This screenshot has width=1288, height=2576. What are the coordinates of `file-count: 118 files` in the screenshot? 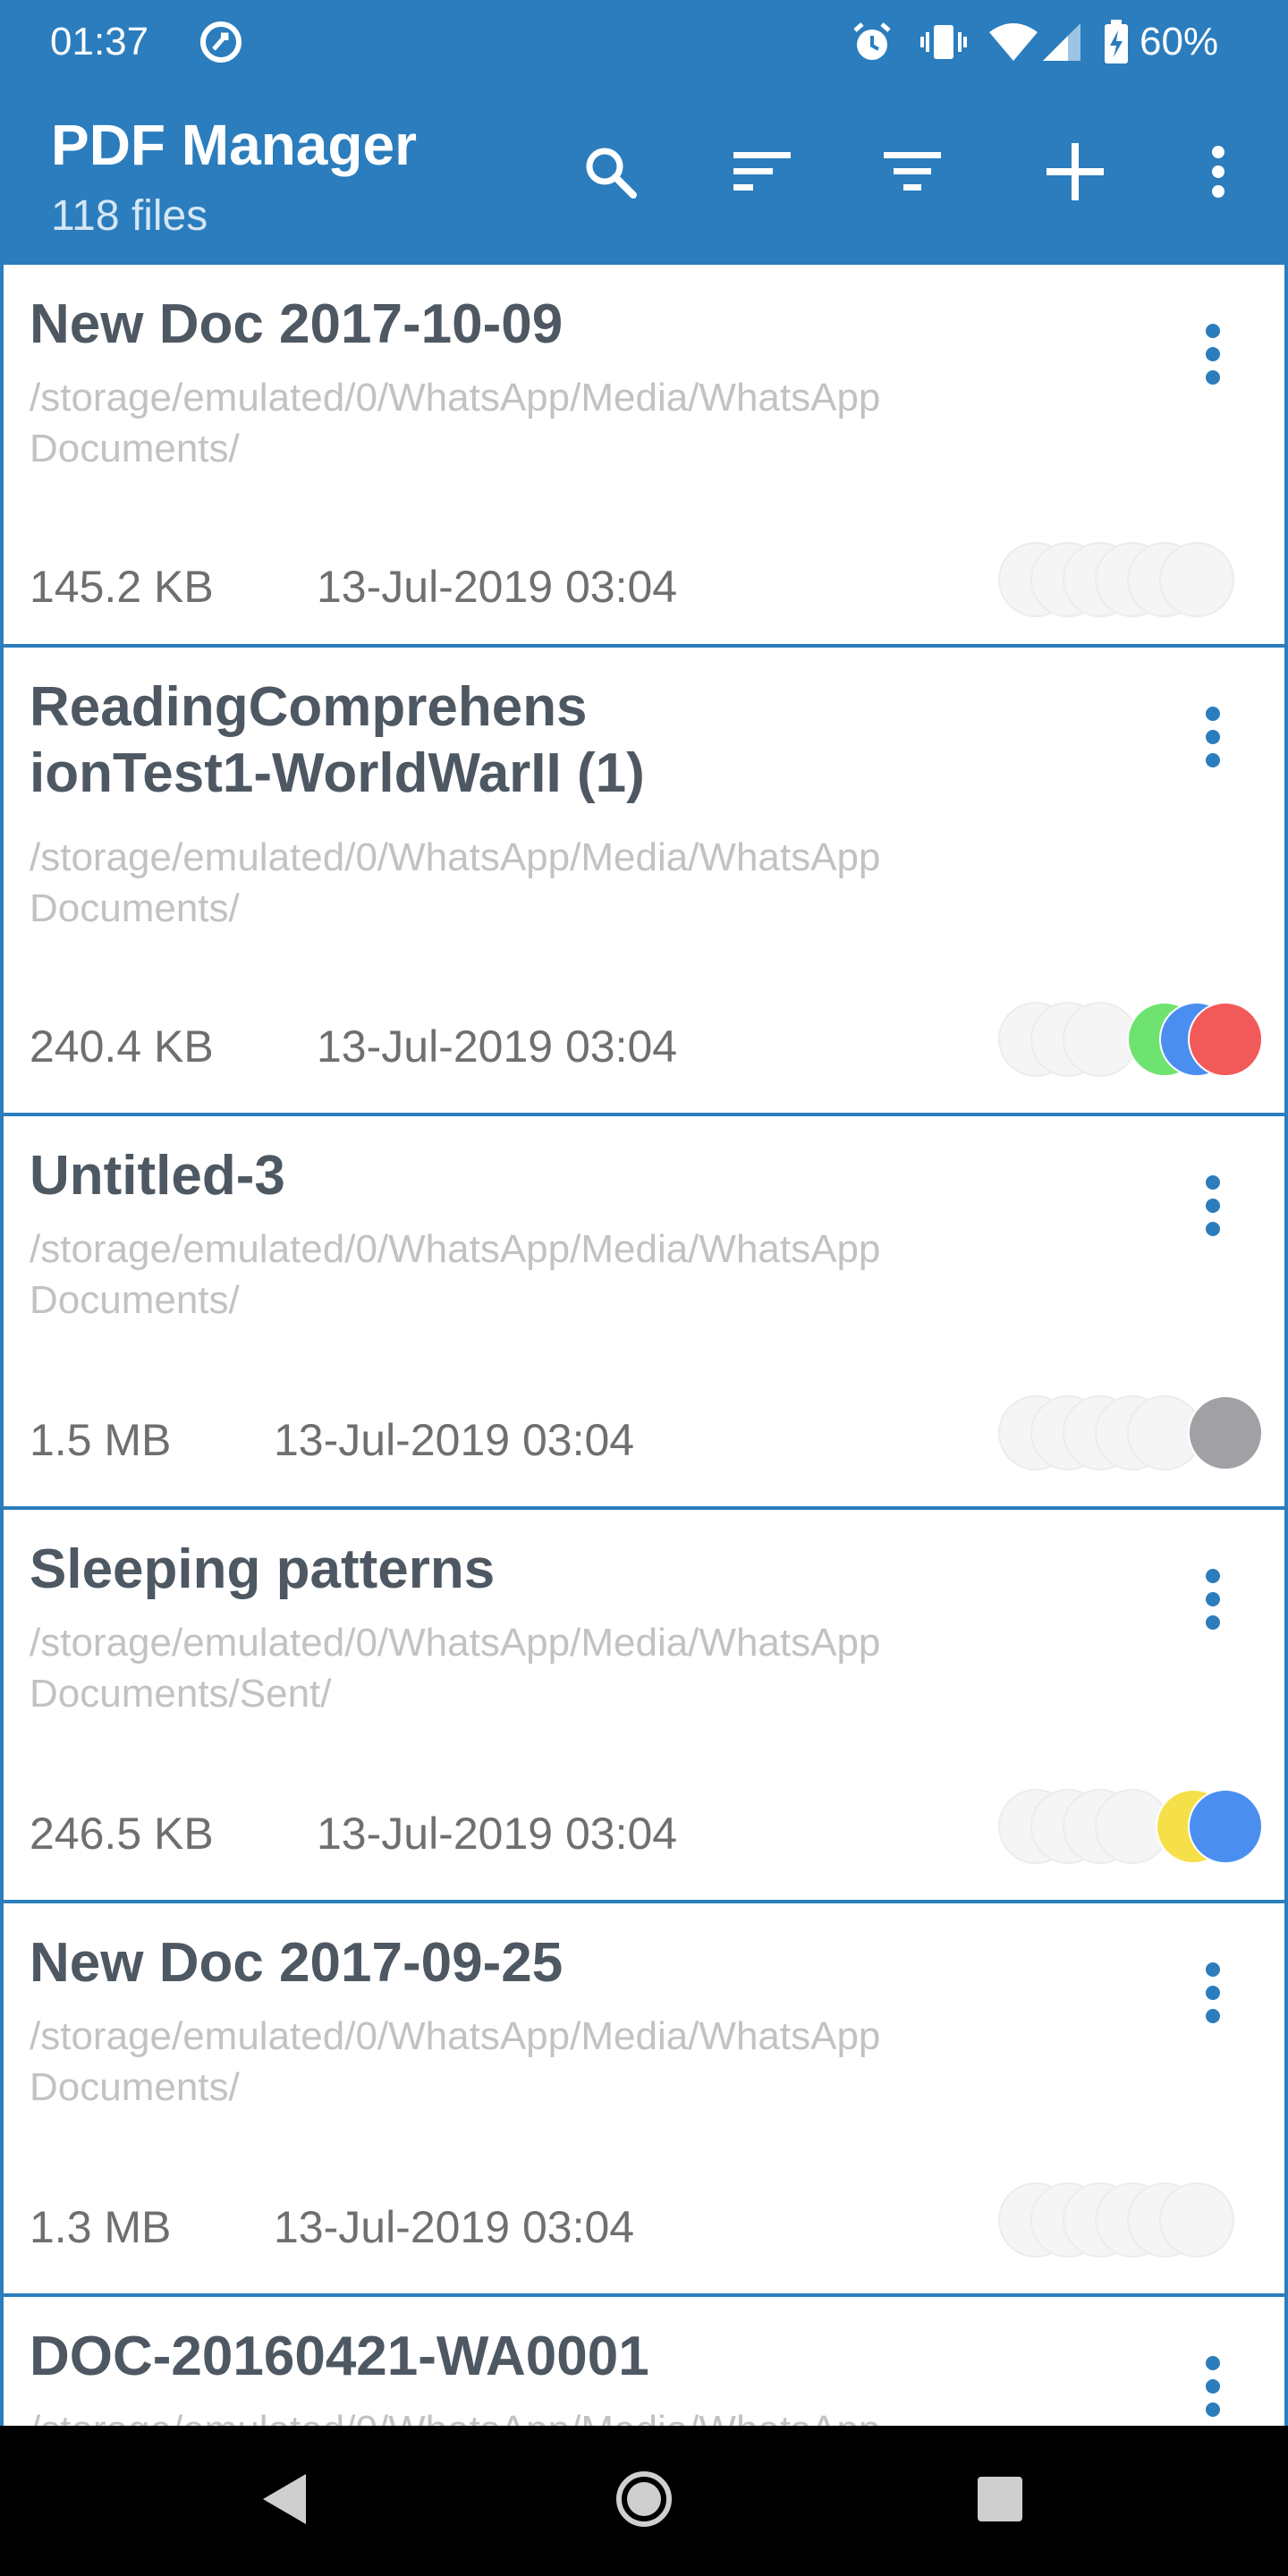 It's located at (129, 216).